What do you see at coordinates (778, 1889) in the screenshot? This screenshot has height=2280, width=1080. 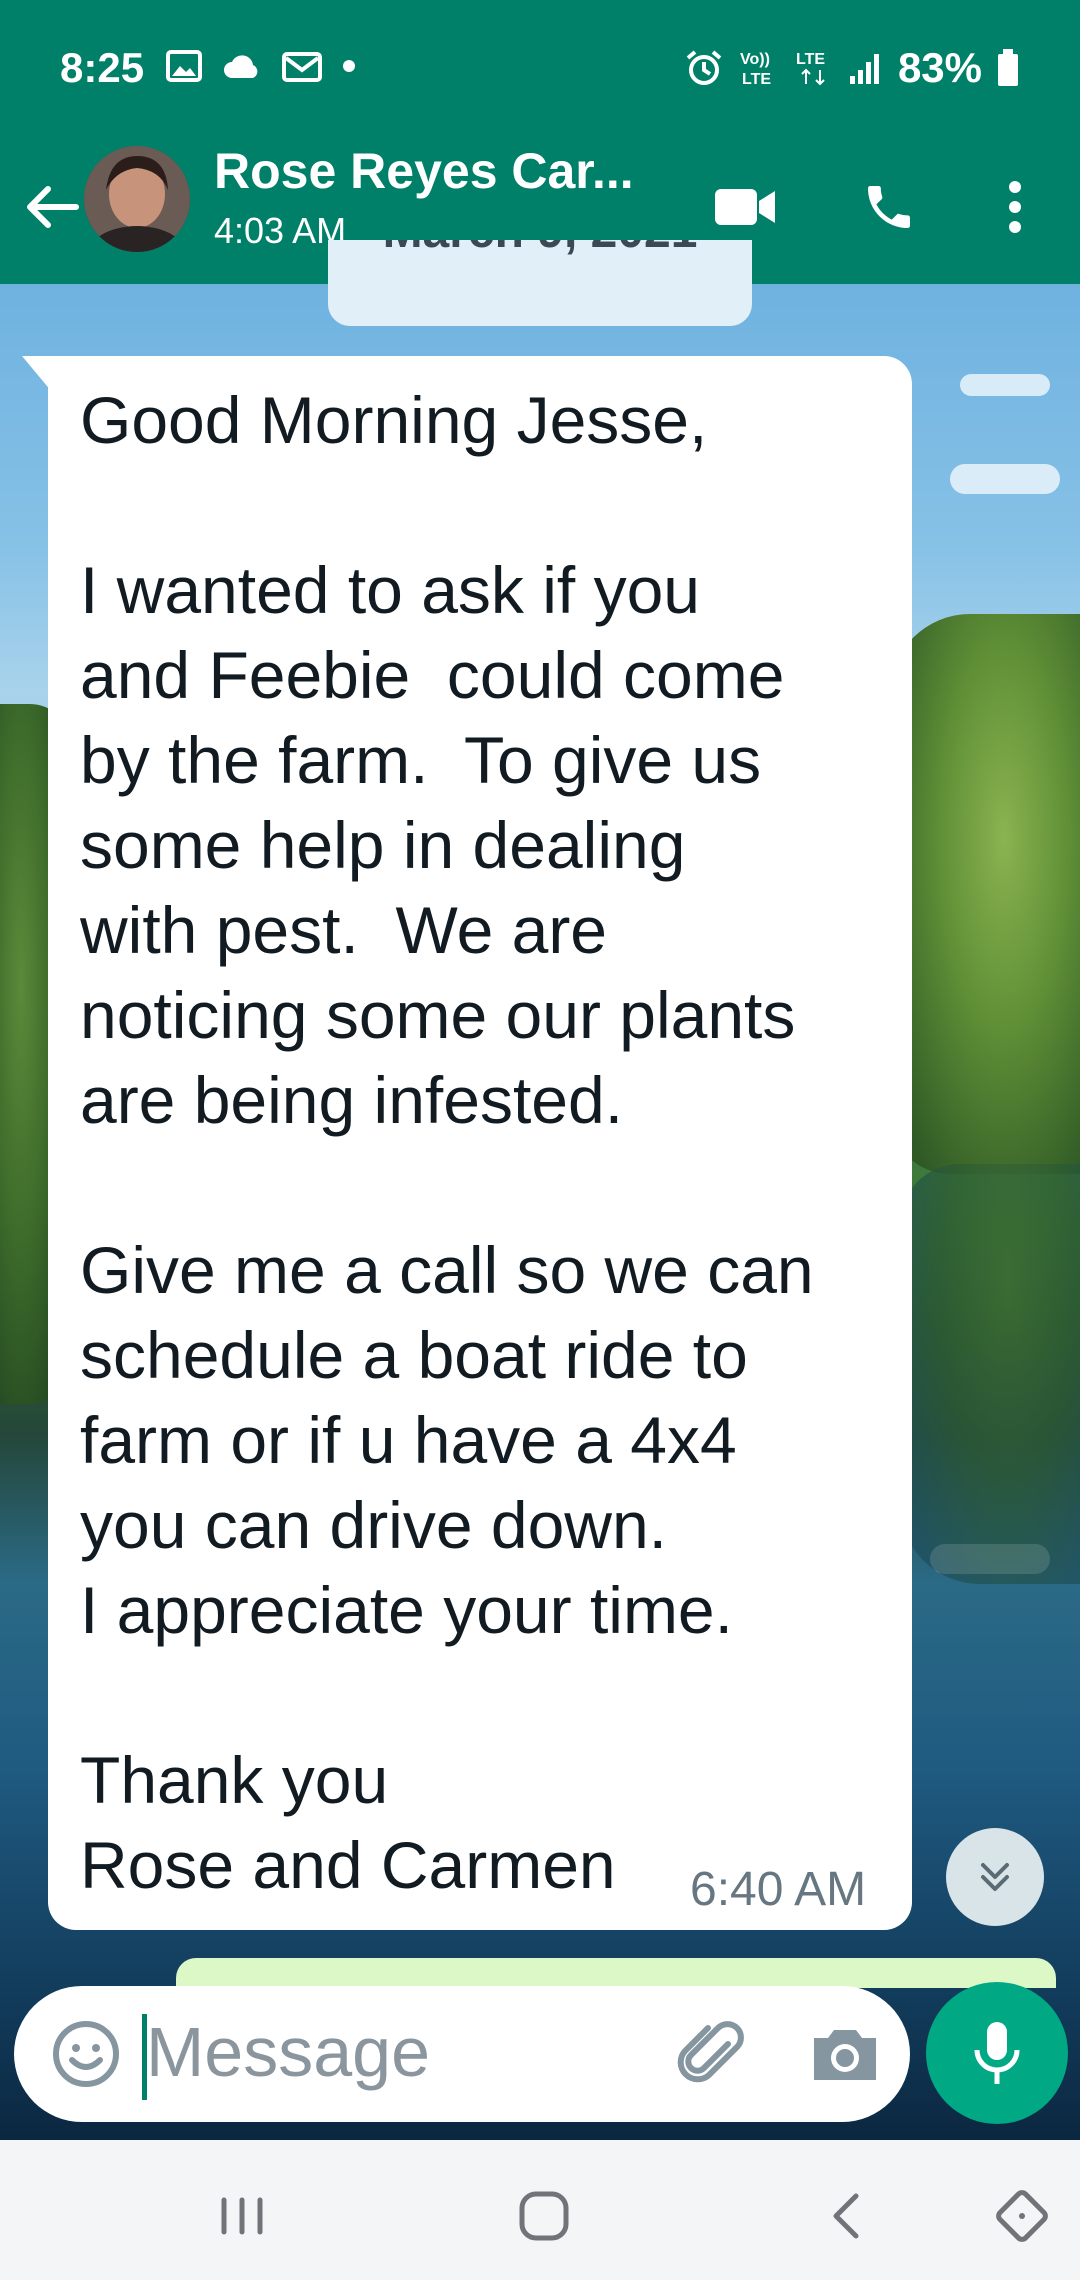 I see `message-time: 6:40 AM` at bounding box center [778, 1889].